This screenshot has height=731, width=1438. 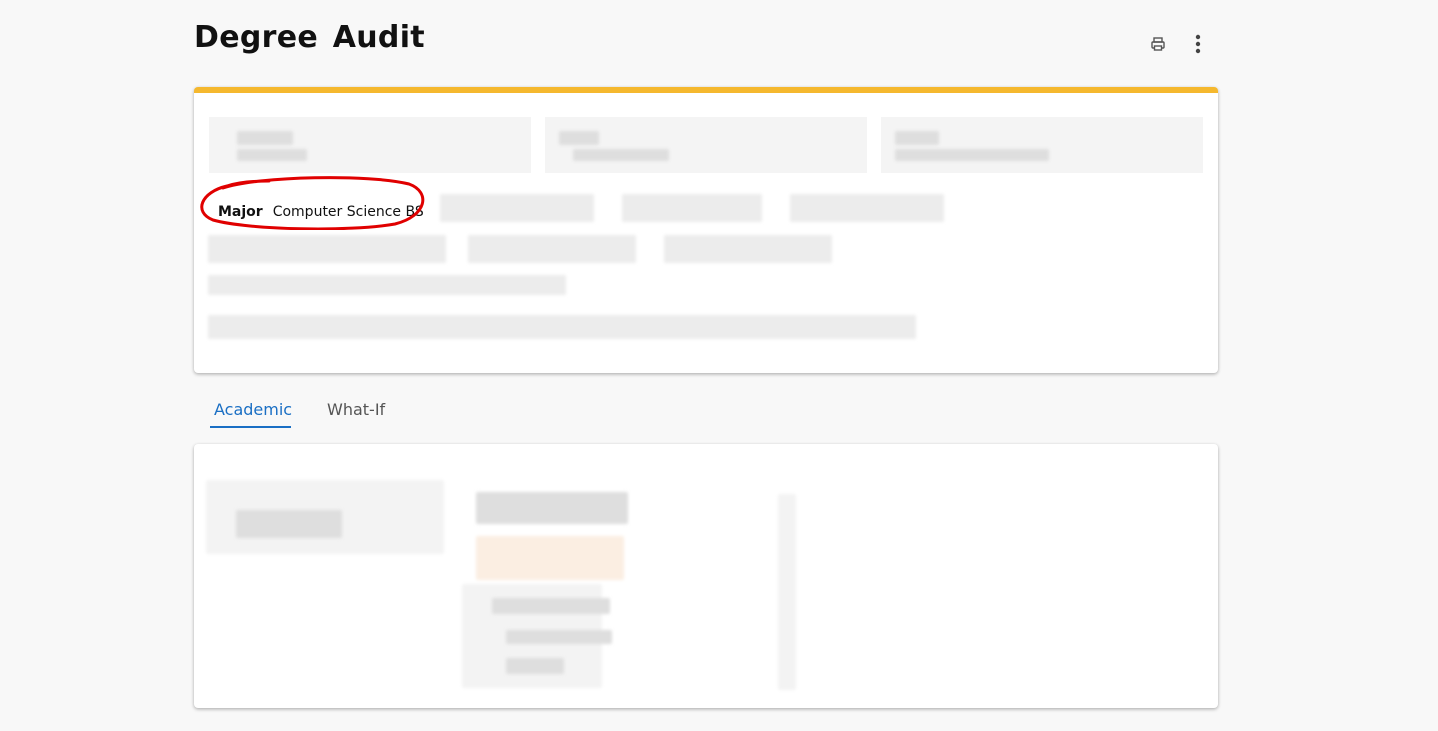 What do you see at coordinates (240, 212) in the screenshot?
I see `major-label: Major` at bounding box center [240, 212].